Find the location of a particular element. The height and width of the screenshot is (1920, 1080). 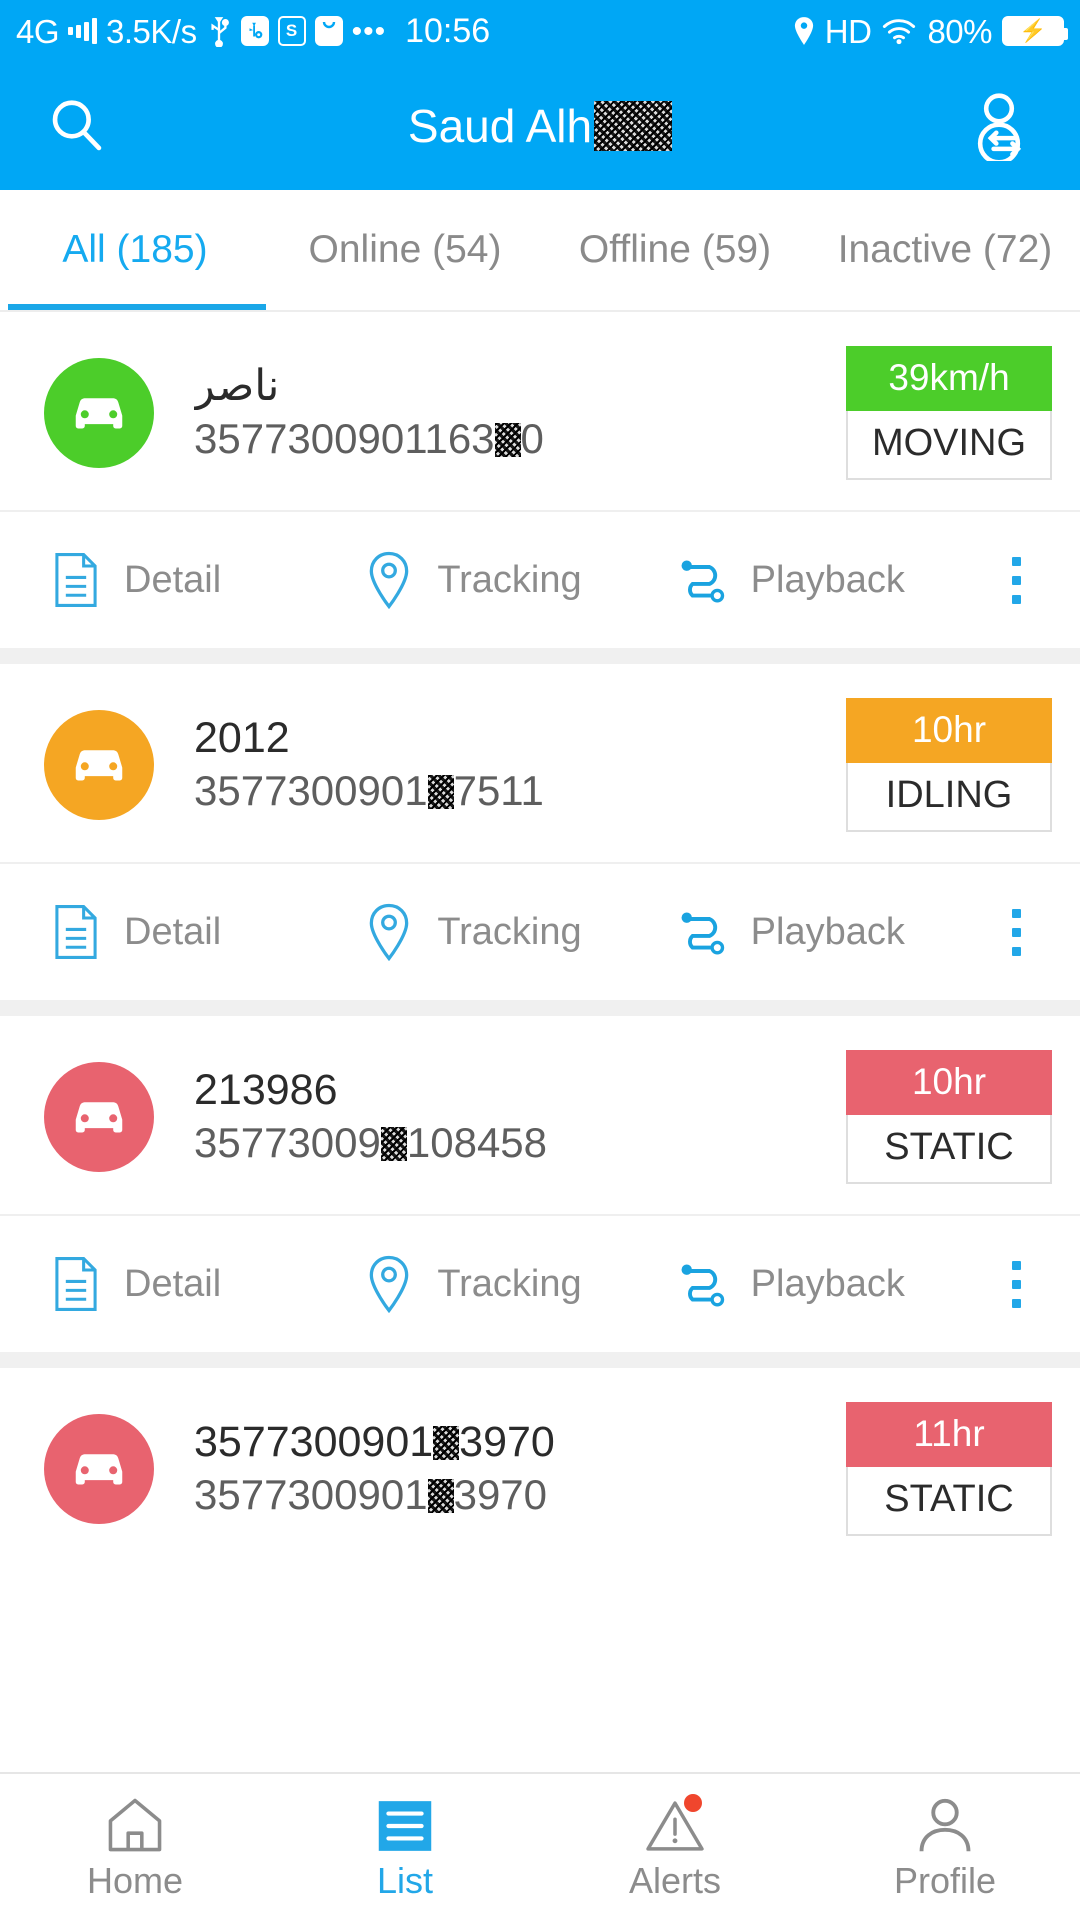

map-pin-icon is located at coordinates (389, 932).